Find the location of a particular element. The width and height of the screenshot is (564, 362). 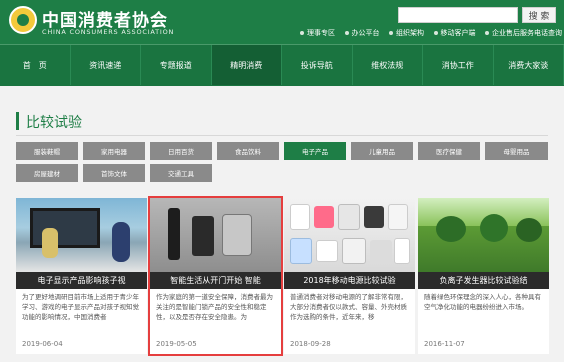

card-title: 电子显示产品影响孩子视 is located at coordinates (81, 280).